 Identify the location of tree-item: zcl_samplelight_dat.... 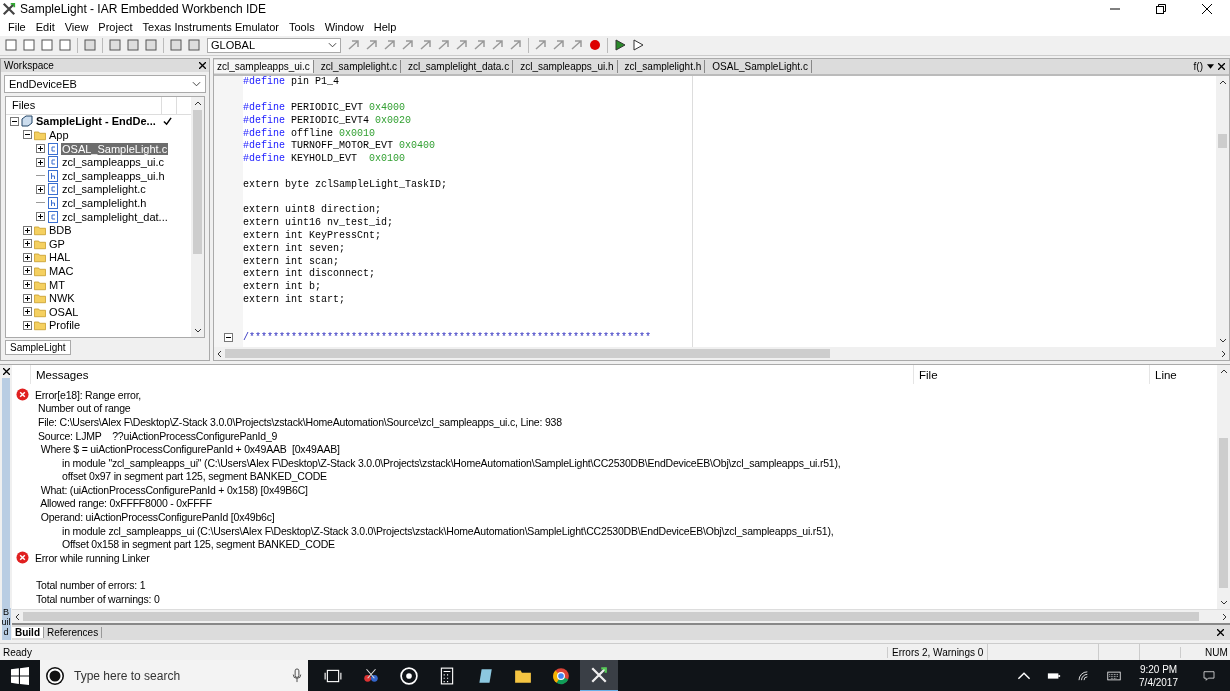
(115, 216).